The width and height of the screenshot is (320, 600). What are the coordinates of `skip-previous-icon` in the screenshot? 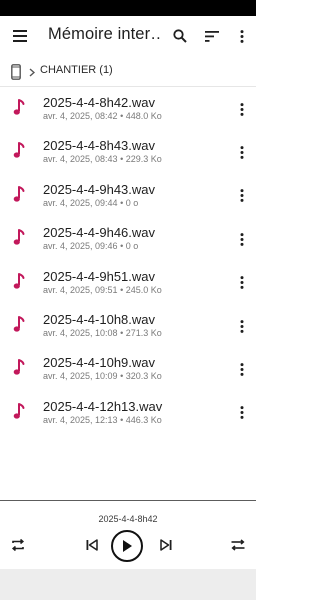 It's located at (92, 545).